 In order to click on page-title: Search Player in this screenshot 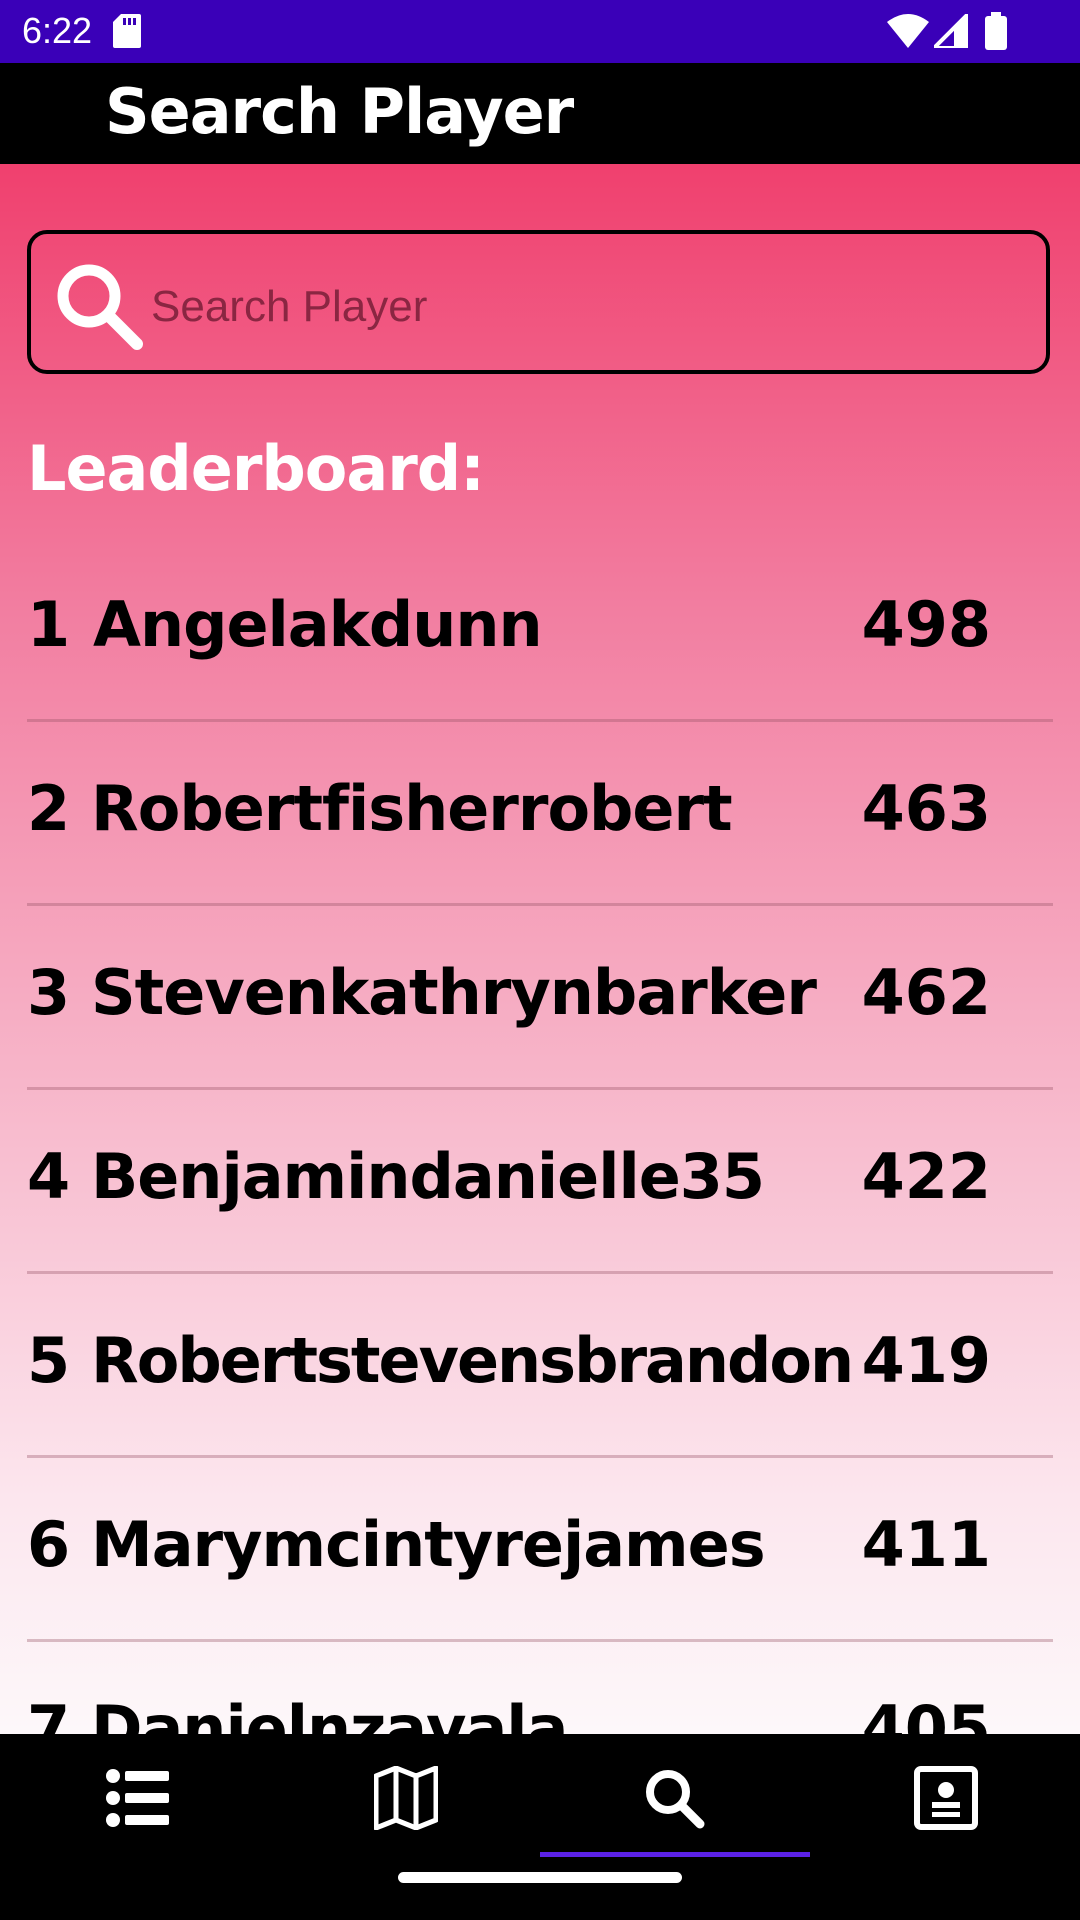, I will do `click(339, 111)`.